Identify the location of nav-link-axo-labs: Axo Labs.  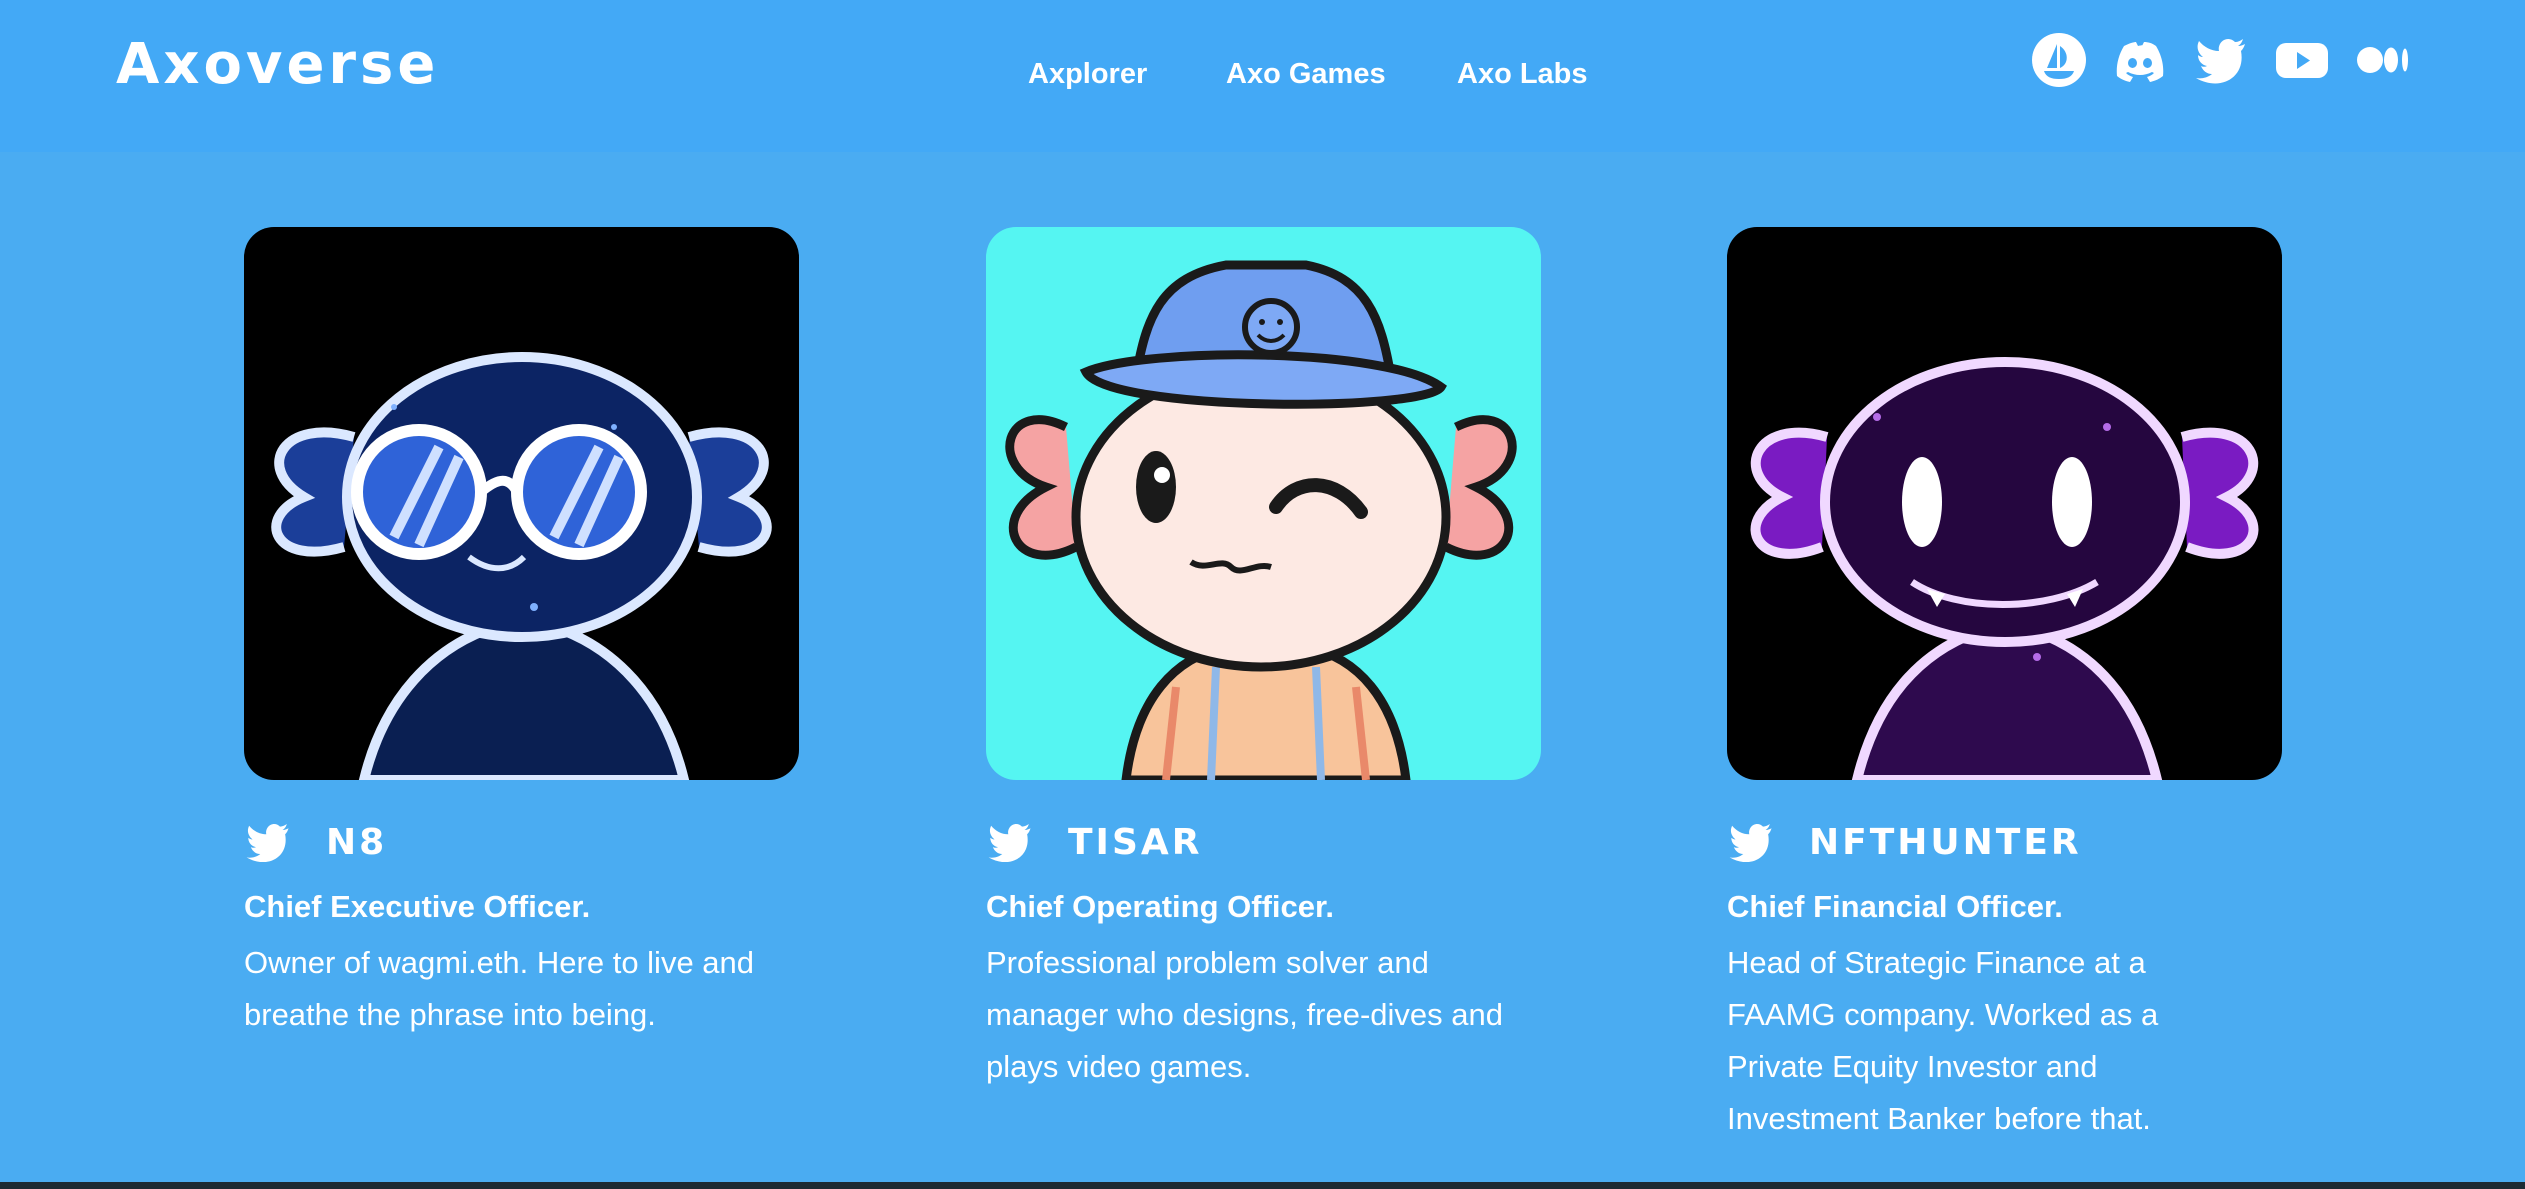
(1522, 74).